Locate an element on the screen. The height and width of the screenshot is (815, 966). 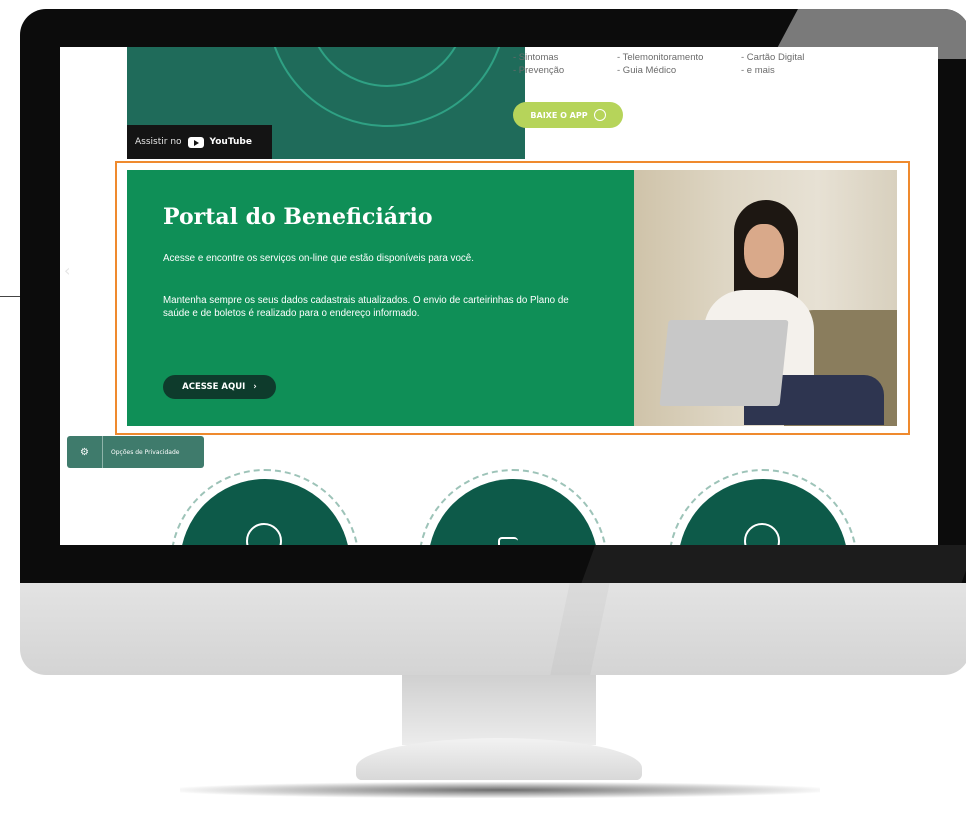
monitor-chin is located at coordinates (493, 629).